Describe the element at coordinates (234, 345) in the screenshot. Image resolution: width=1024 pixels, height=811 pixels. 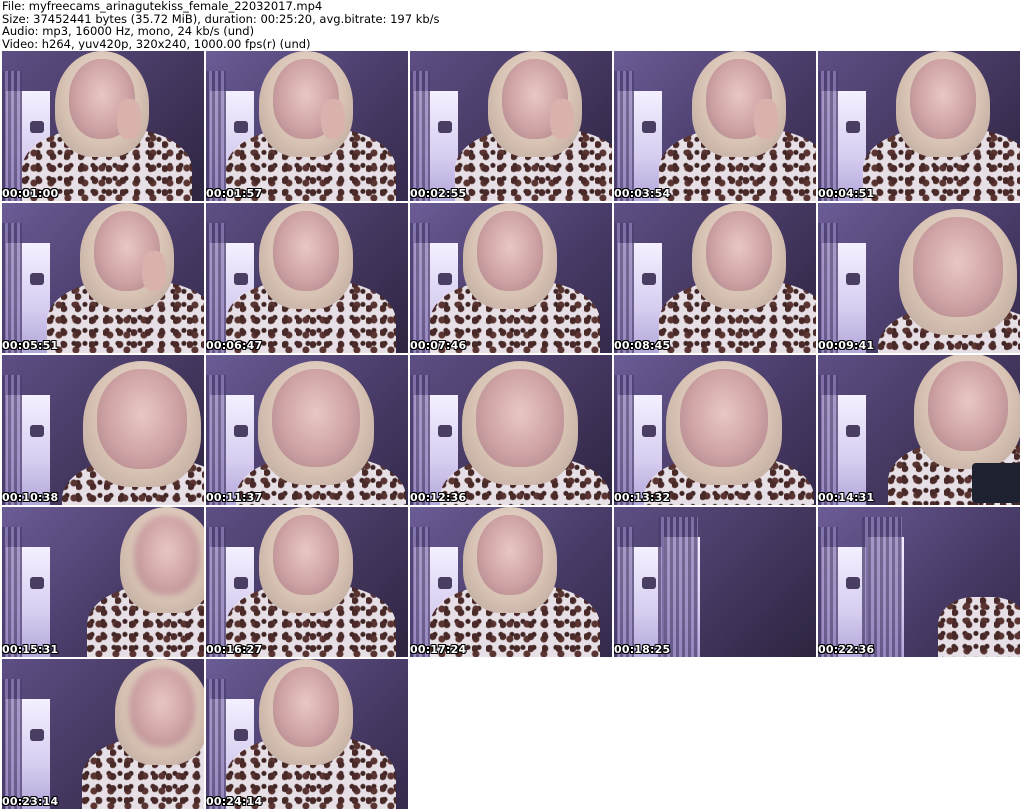
I see `thumbnail-timestamp: 00:06:47` at that location.